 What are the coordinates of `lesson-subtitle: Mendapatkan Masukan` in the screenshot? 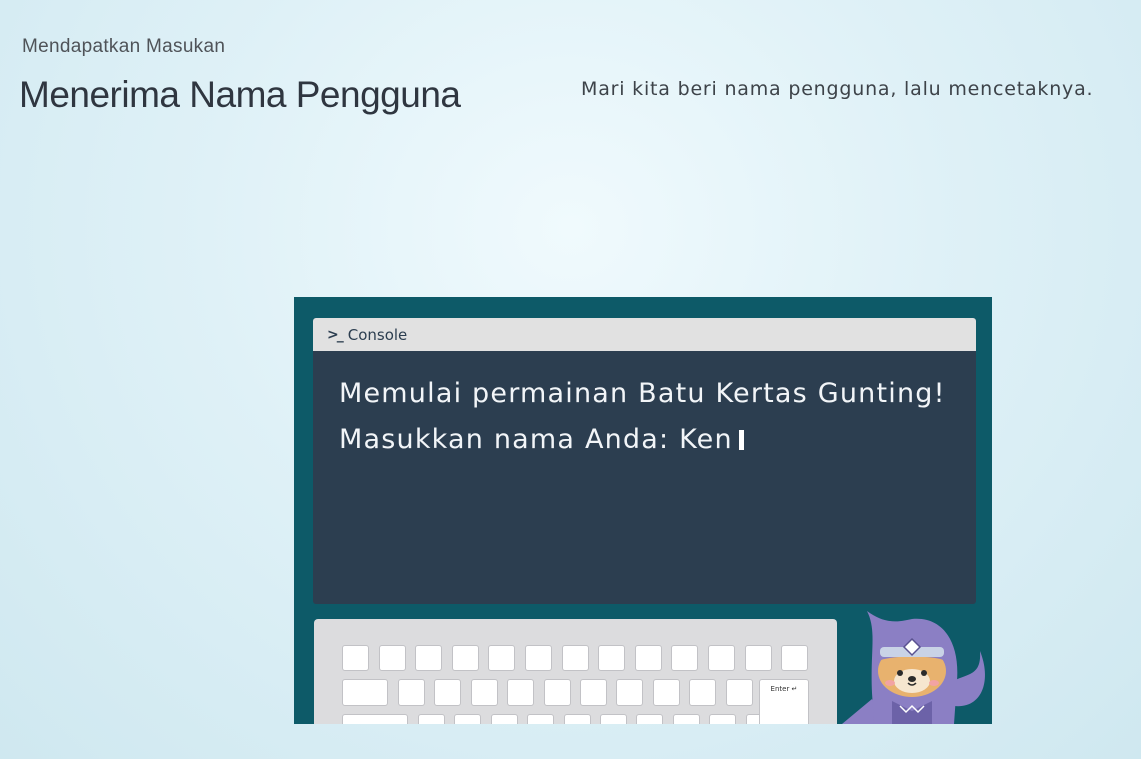 It's located at (124, 46).